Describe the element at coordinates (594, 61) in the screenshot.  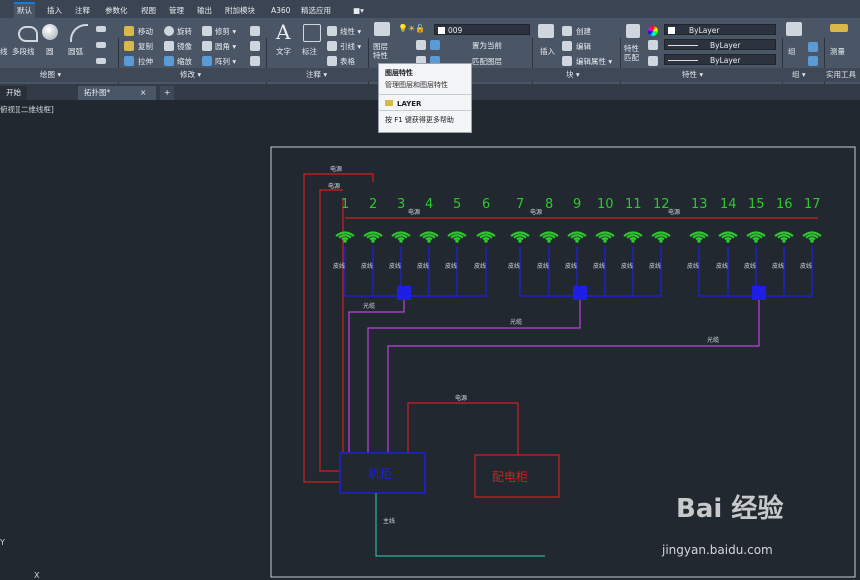
I see `edit-attributes-button: 编辑属性 ▾` at that location.